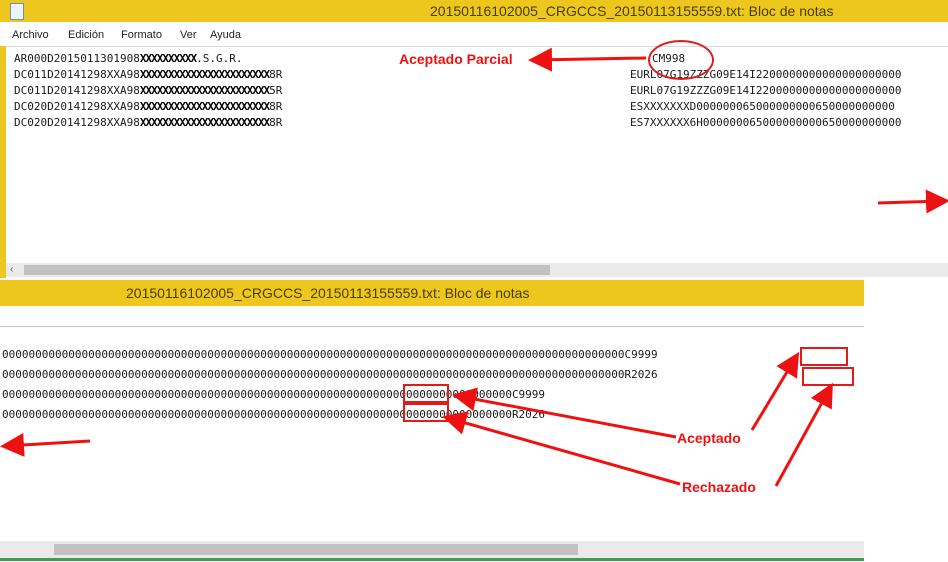 The width and height of the screenshot is (948, 562). I want to click on bottom-menu-bar-empty, so click(432, 316).